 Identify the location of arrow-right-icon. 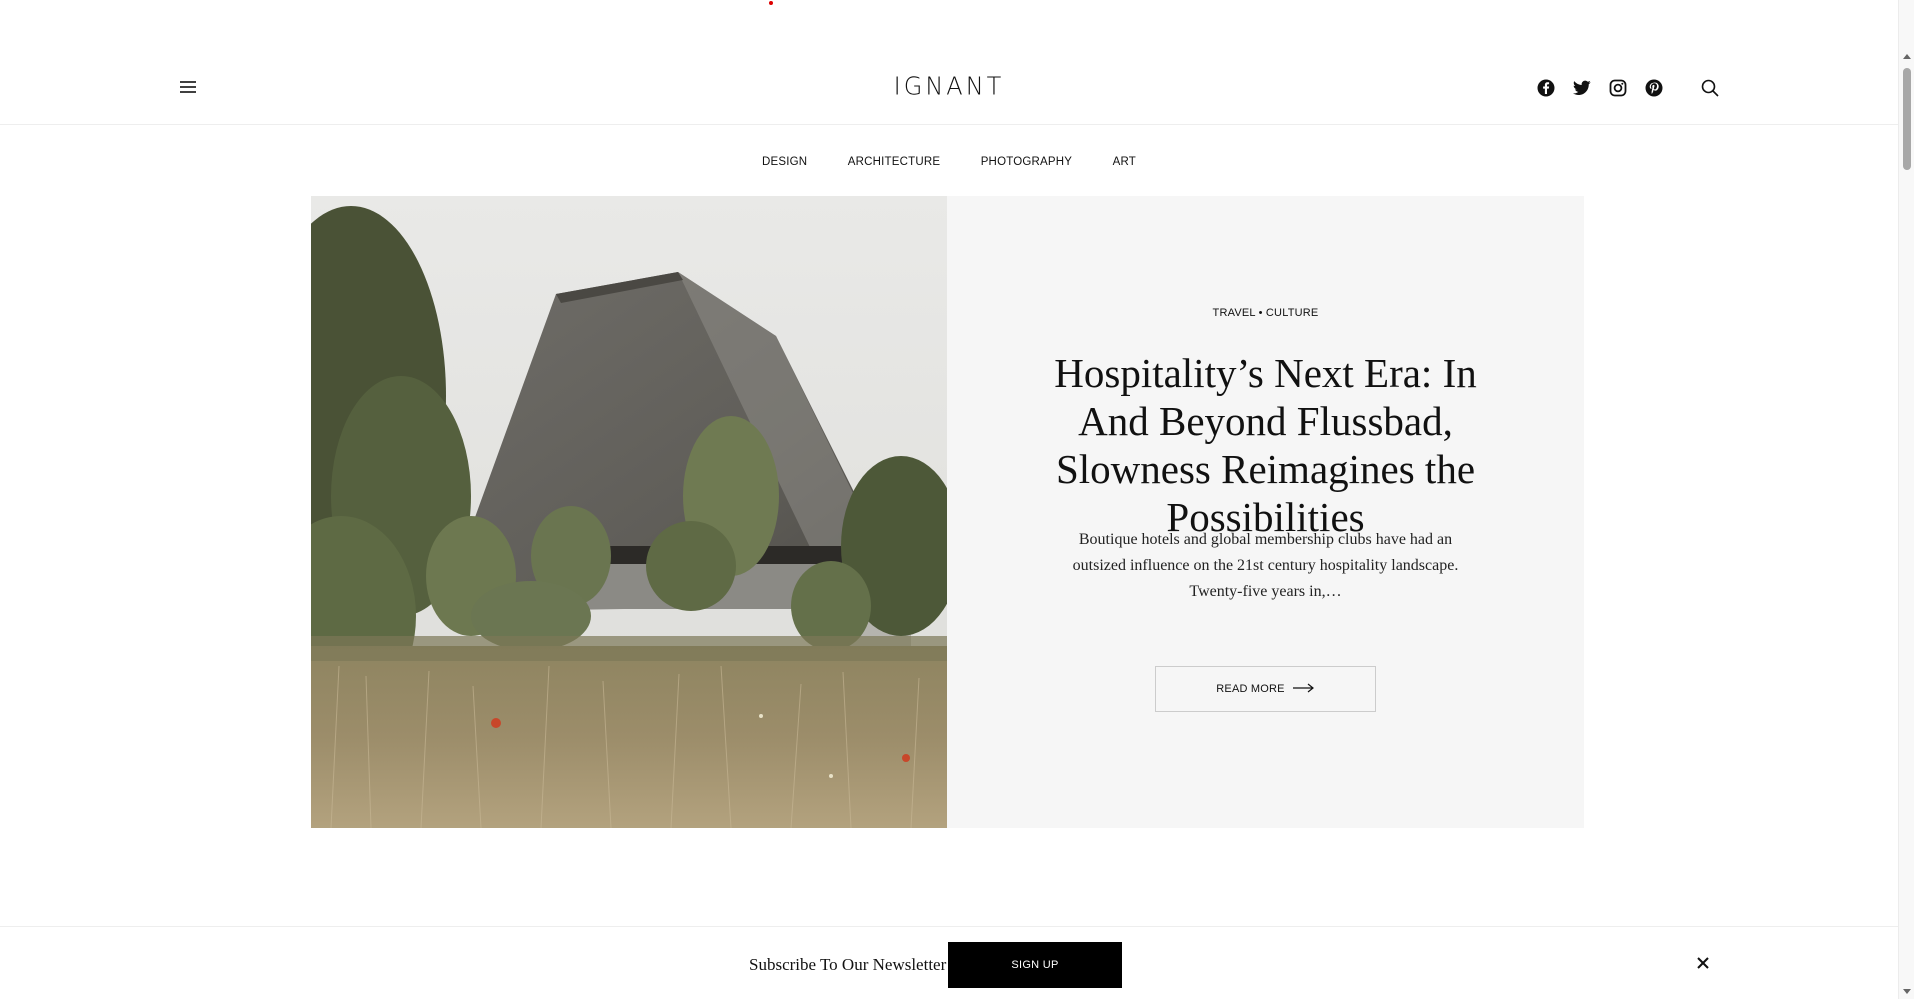
(1303, 689).